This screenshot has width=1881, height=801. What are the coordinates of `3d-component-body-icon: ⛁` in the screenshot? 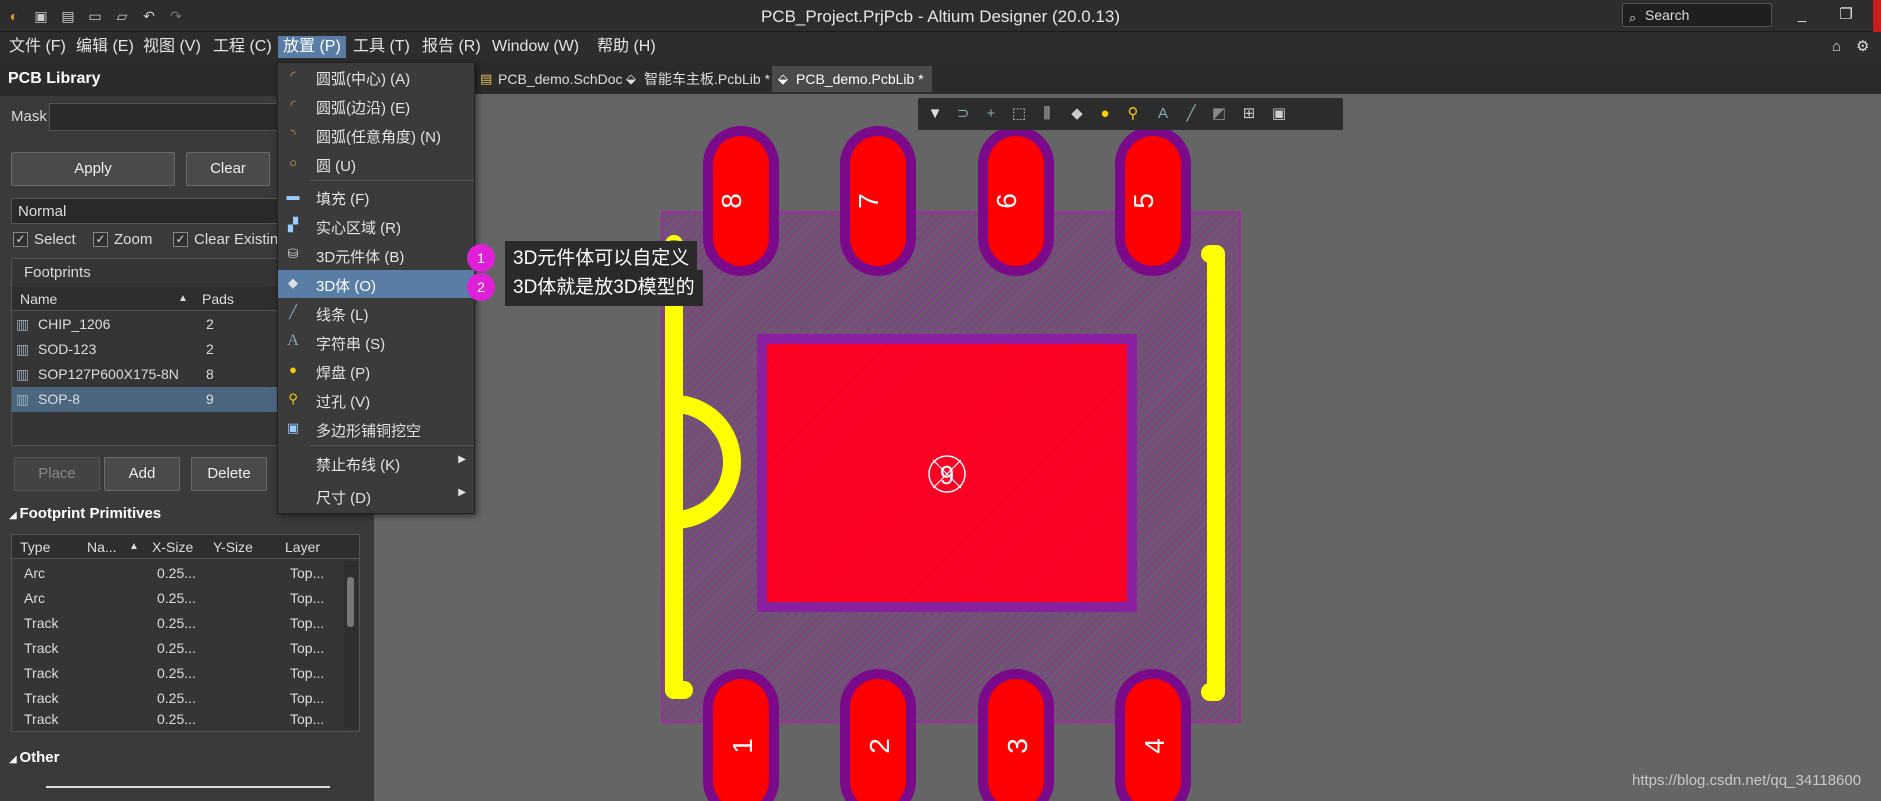 It's located at (293, 253).